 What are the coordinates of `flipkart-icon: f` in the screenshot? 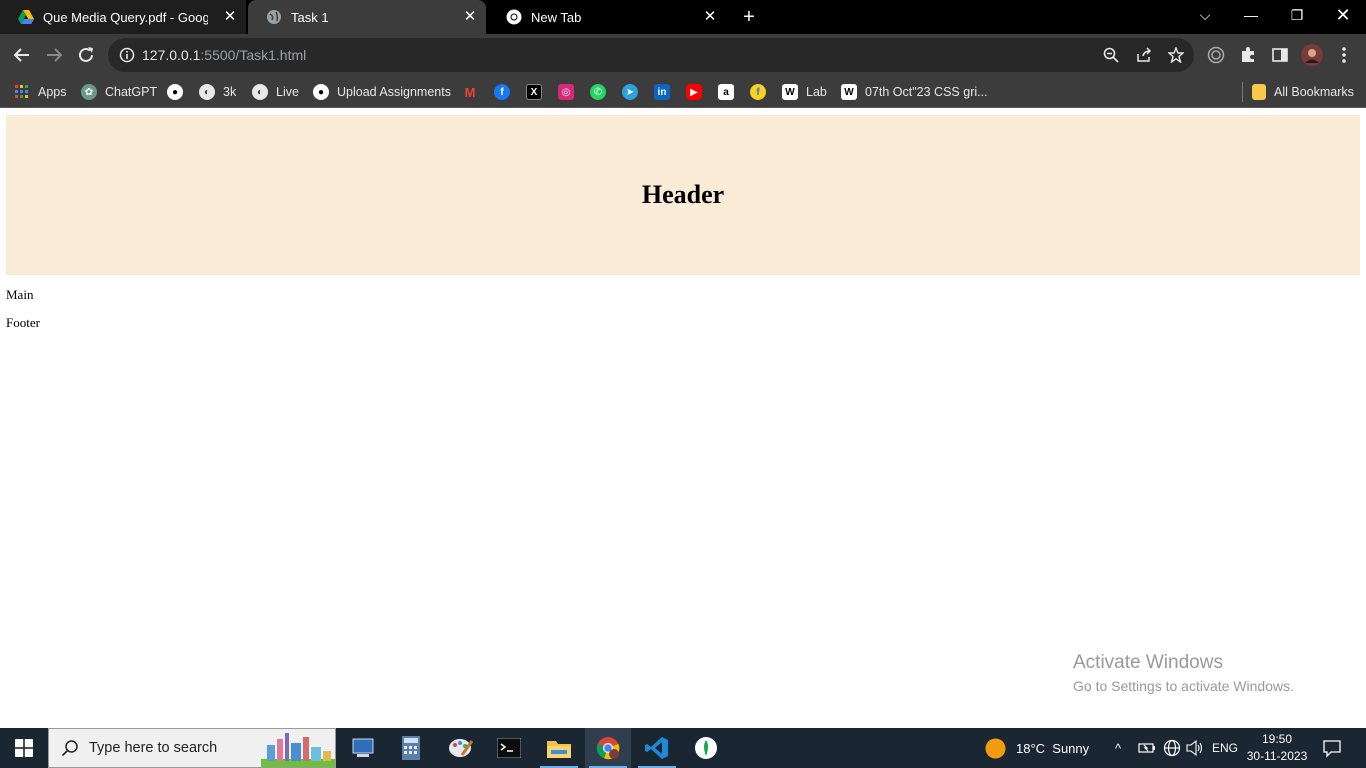 It's located at (758, 92).